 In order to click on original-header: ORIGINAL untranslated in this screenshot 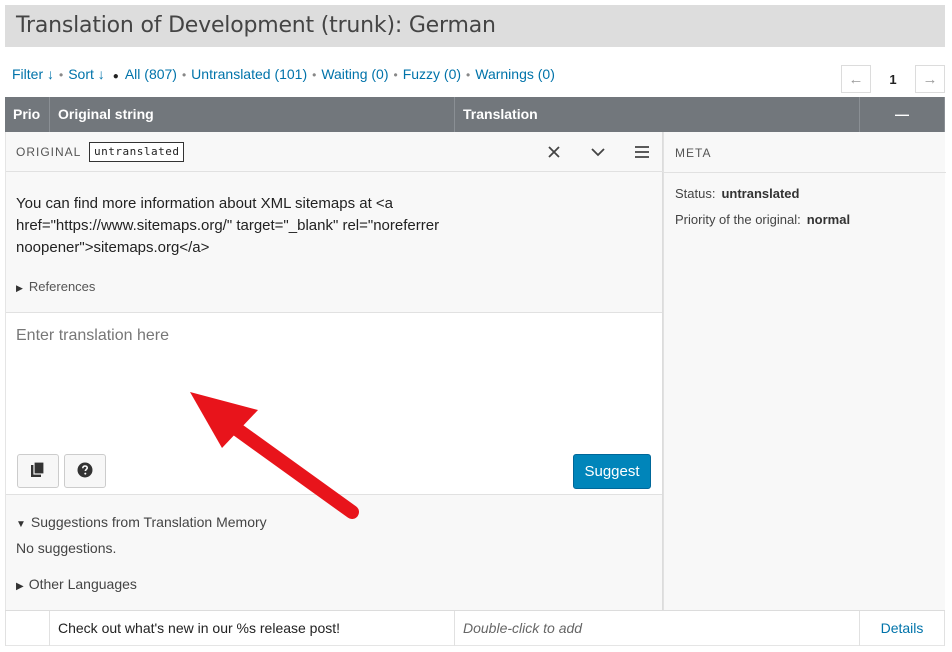, I will do `click(334, 152)`.